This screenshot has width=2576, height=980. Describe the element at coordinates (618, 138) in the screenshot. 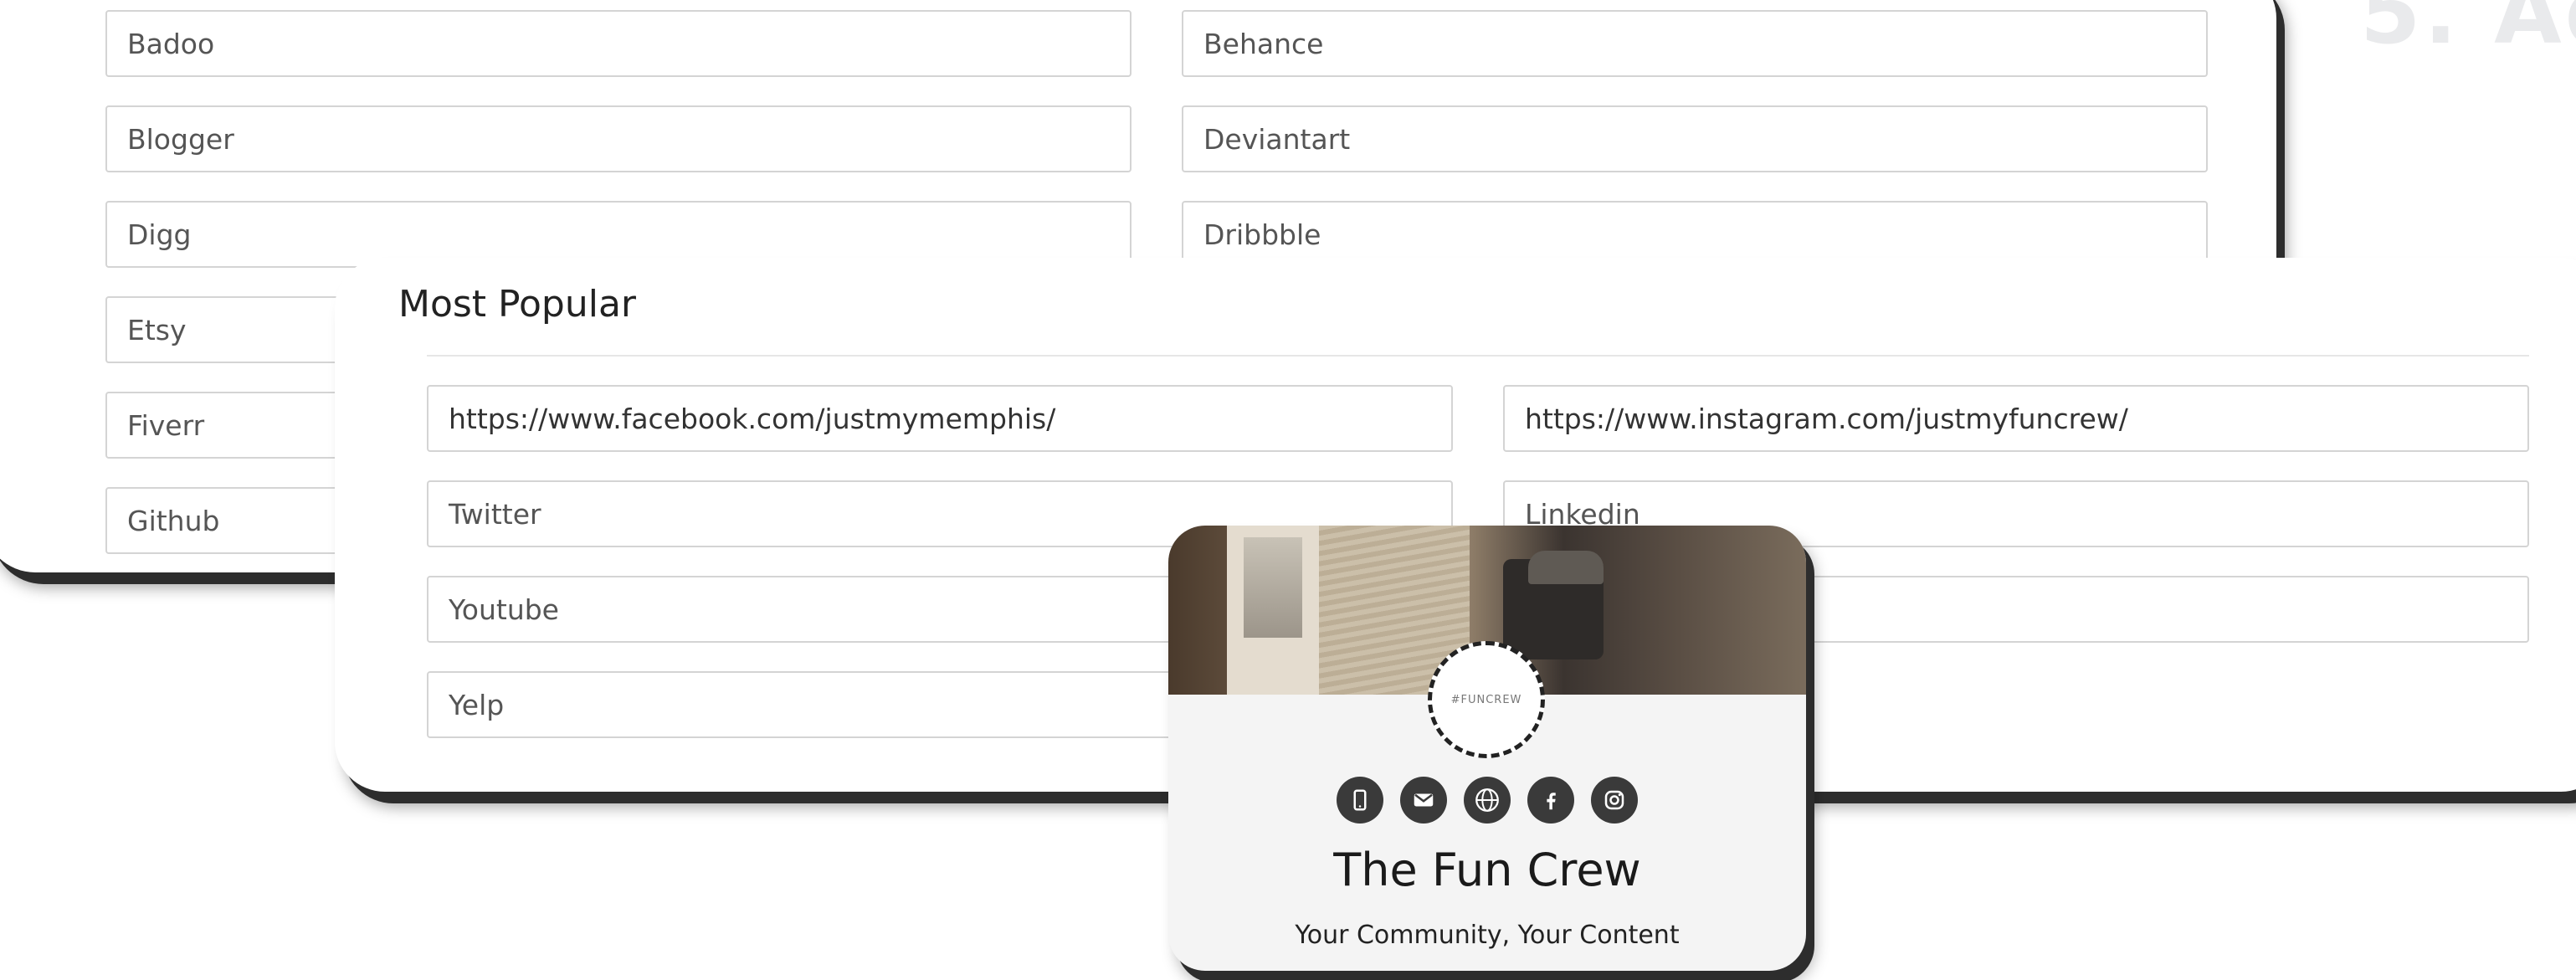

I see `blogger-field: Blogger` at that location.